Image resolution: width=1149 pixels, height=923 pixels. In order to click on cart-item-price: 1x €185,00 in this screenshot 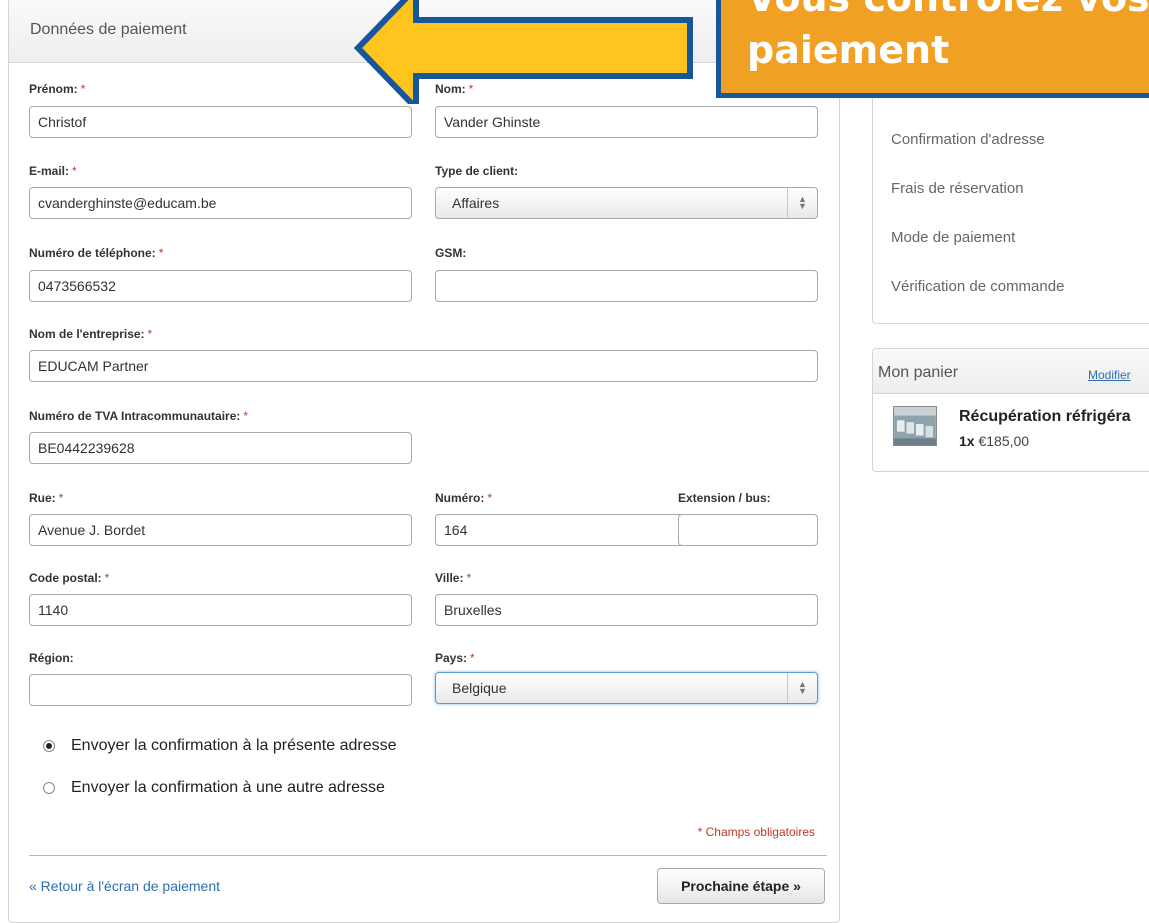, I will do `click(994, 441)`.